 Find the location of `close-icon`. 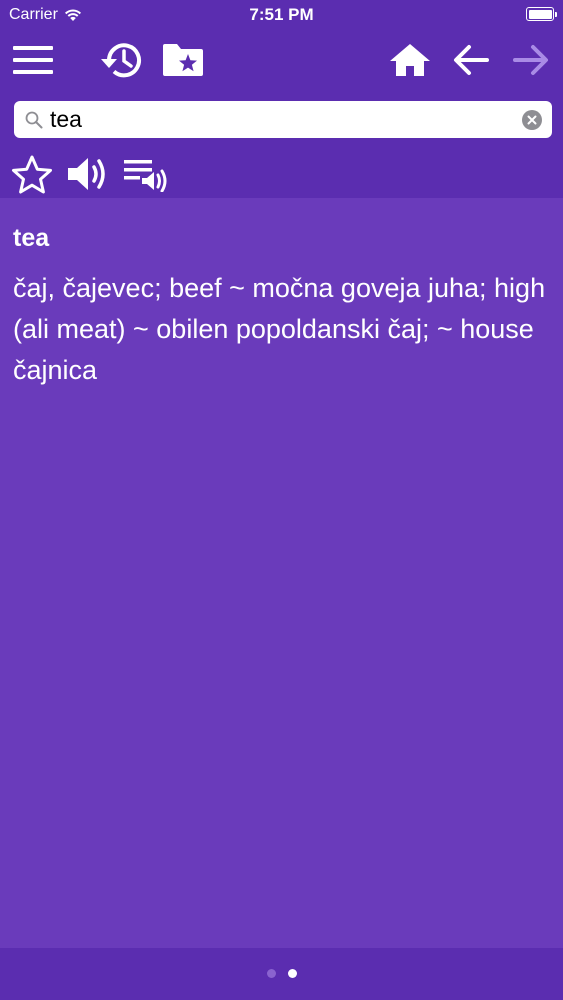

close-icon is located at coordinates (532, 120).